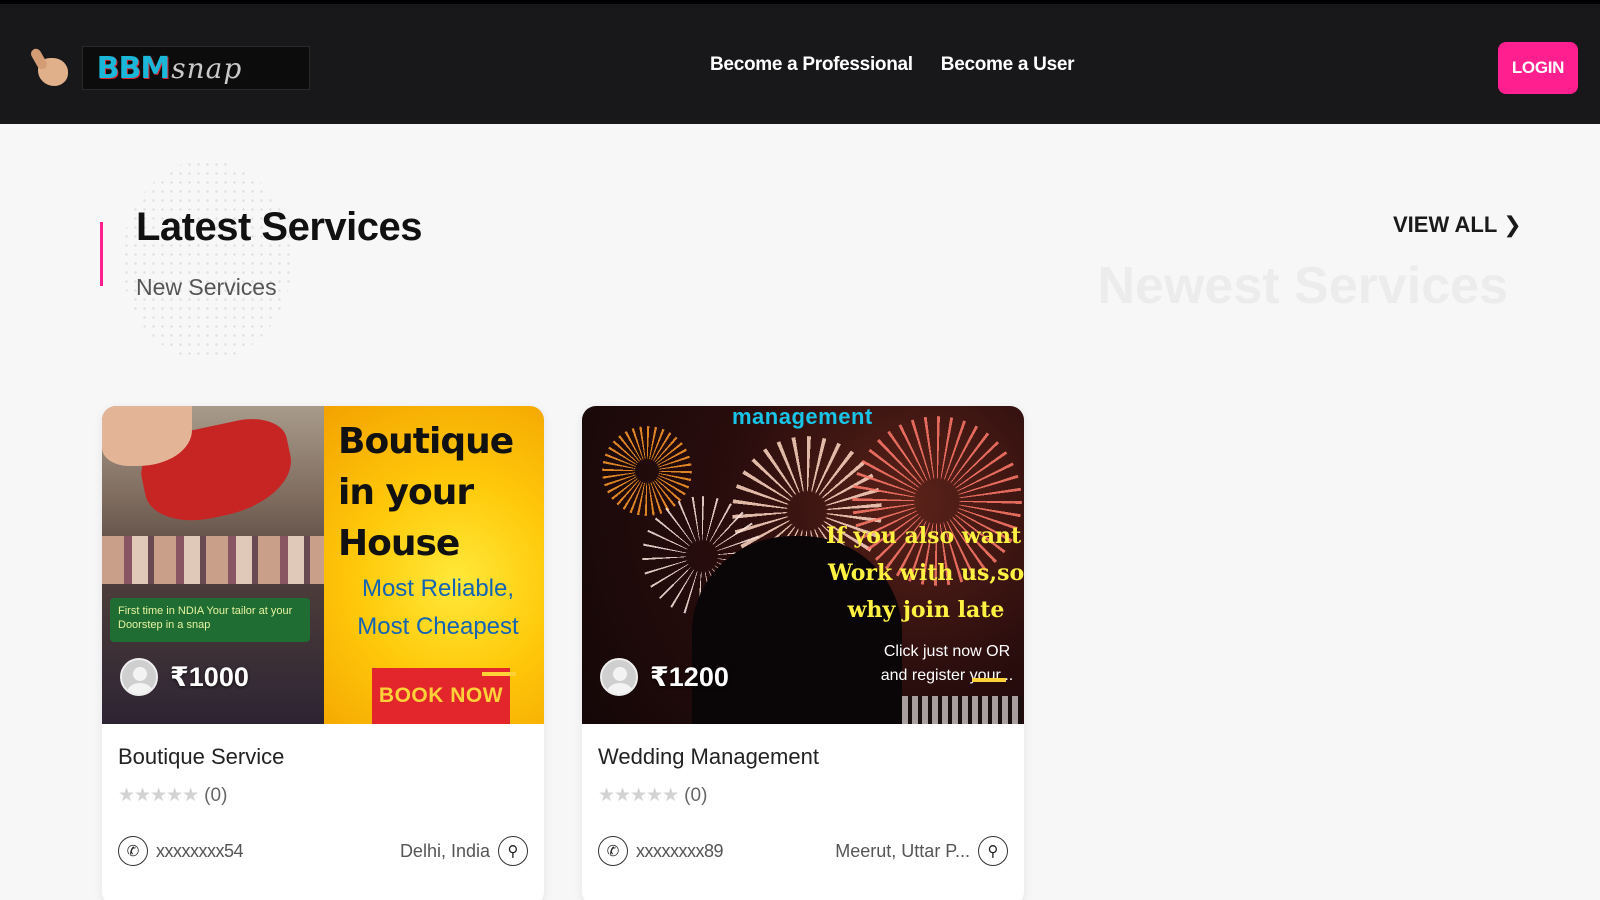  I want to click on image-headline: Boutique in your House, so click(426, 492).